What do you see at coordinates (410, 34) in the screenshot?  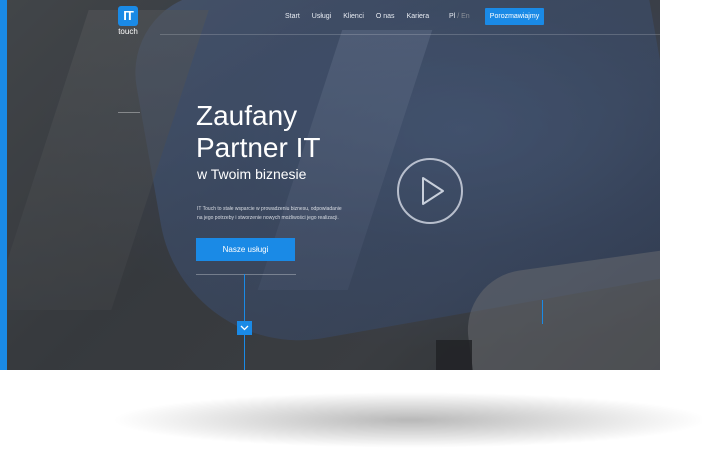 I see `header-divider` at bounding box center [410, 34].